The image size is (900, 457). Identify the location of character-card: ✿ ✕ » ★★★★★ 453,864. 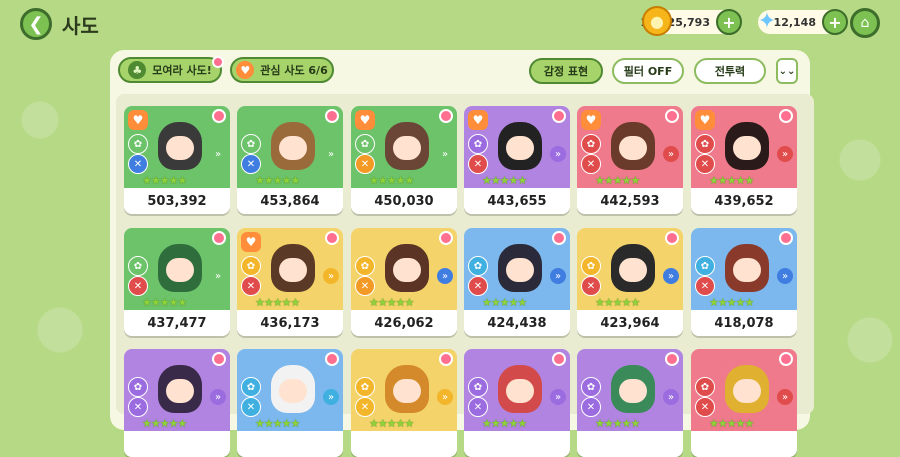
(290, 160).